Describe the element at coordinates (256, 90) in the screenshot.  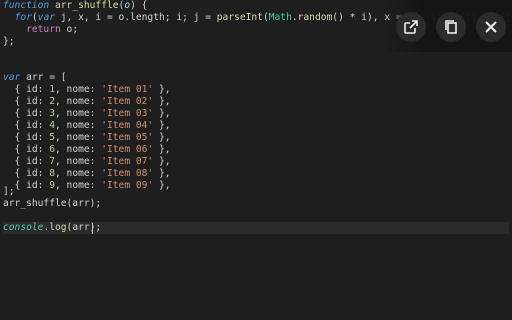
I see `array-item-line: { id: 1, nome: 'Item 01' },` at that location.